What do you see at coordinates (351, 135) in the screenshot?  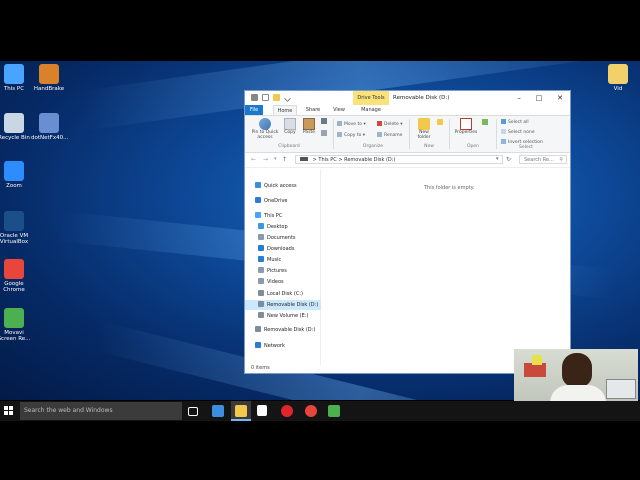 I see `copy-to-button: Copy to ▾` at bounding box center [351, 135].